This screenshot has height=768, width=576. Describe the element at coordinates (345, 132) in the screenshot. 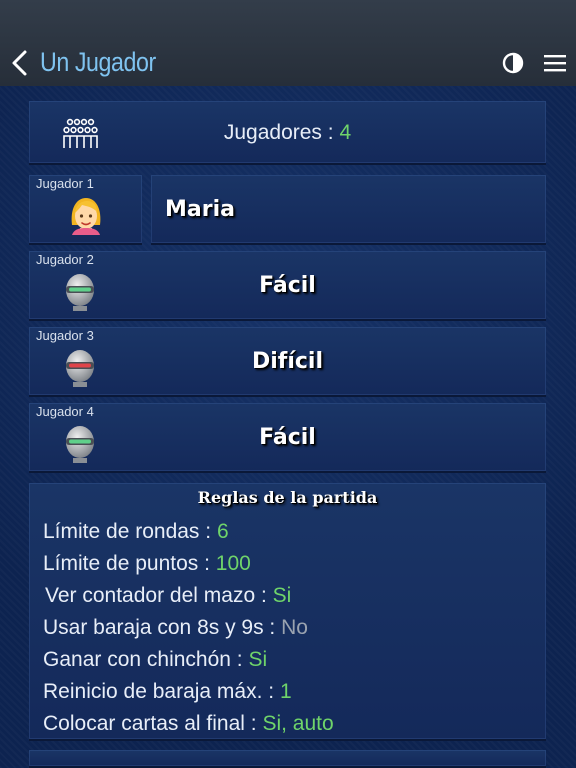

I see `players-count-value: 4` at that location.